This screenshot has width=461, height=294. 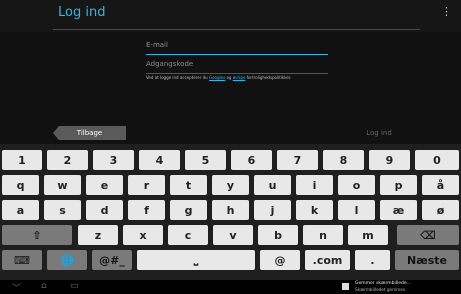 What do you see at coordinates (268, 77) in the screenshot?
I see `terms-suffix: fortrolighedspolitikker.` at bounding box center [268, 77].